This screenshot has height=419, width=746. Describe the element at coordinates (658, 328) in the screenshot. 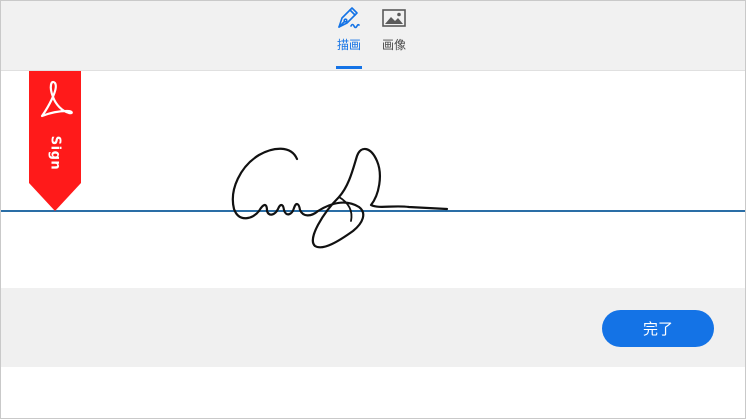

I see `done-button: 完了` at that location.